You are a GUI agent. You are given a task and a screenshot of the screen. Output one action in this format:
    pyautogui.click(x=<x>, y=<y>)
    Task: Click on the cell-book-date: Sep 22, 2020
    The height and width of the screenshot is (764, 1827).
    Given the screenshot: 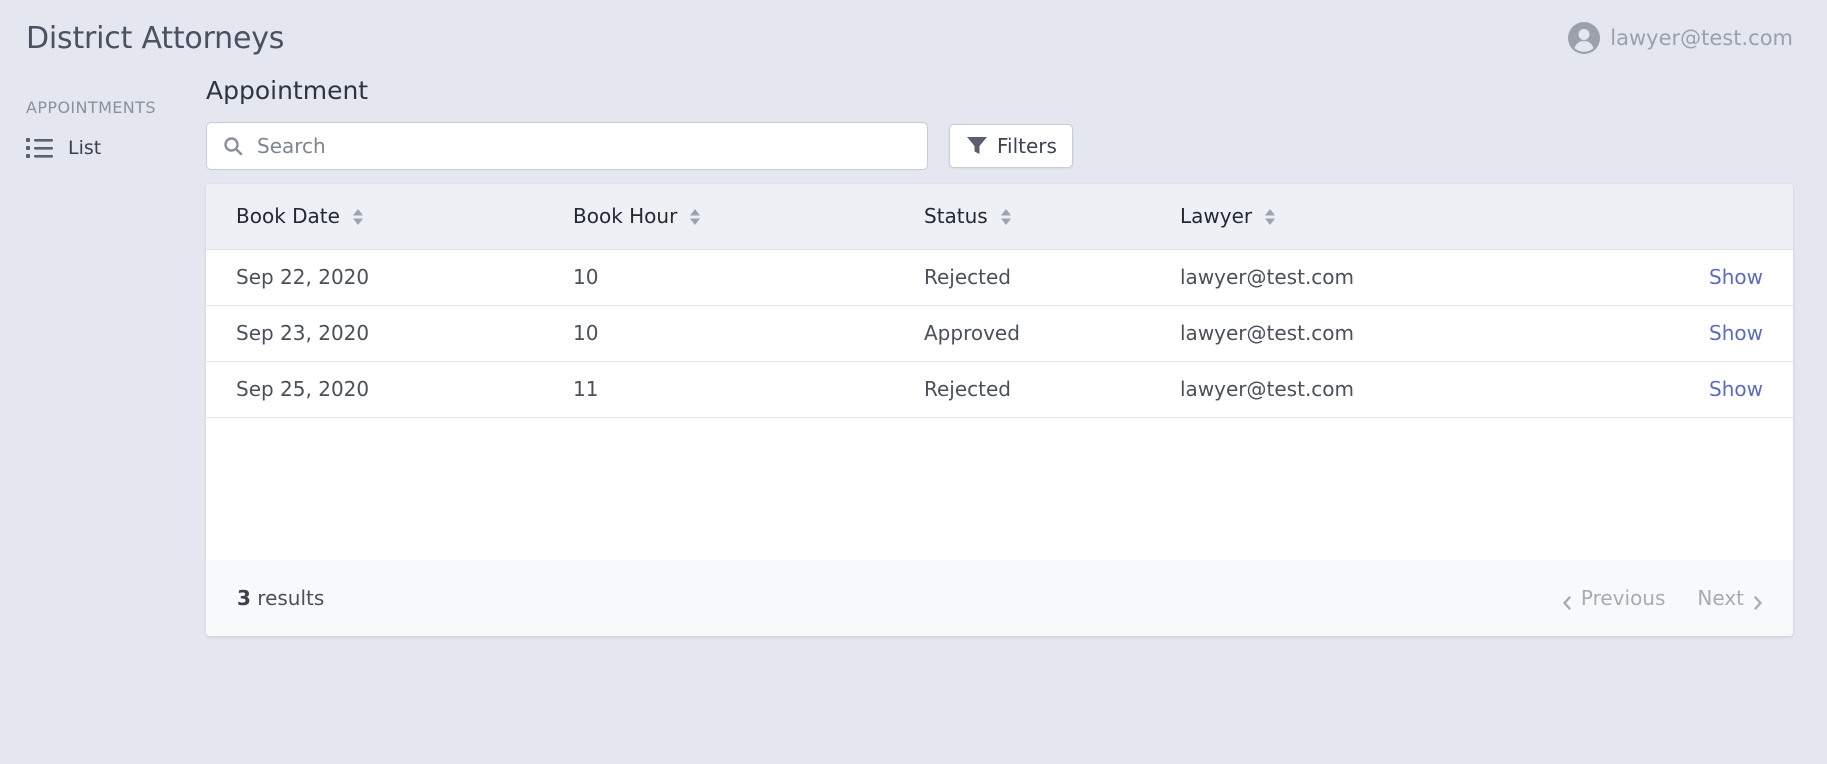 What is the action you would take?
    pyautogui.click(x=389, y=277)
    